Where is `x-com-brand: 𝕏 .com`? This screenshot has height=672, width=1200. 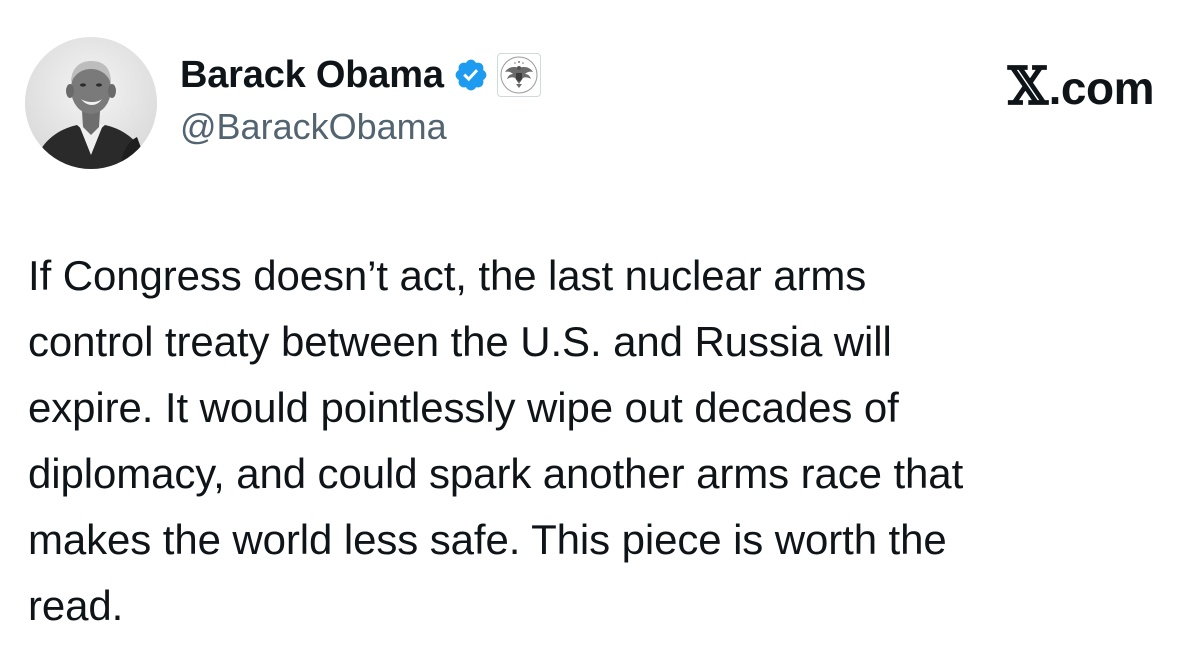
x-com-brand: 𝕏 .com is located at coordinates (1081, 86).